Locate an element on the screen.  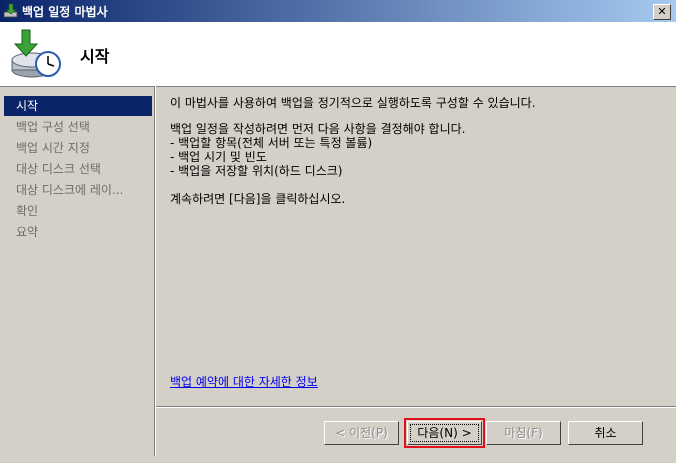
next-button: 다음(N) > is located at coordinates (444, 433).